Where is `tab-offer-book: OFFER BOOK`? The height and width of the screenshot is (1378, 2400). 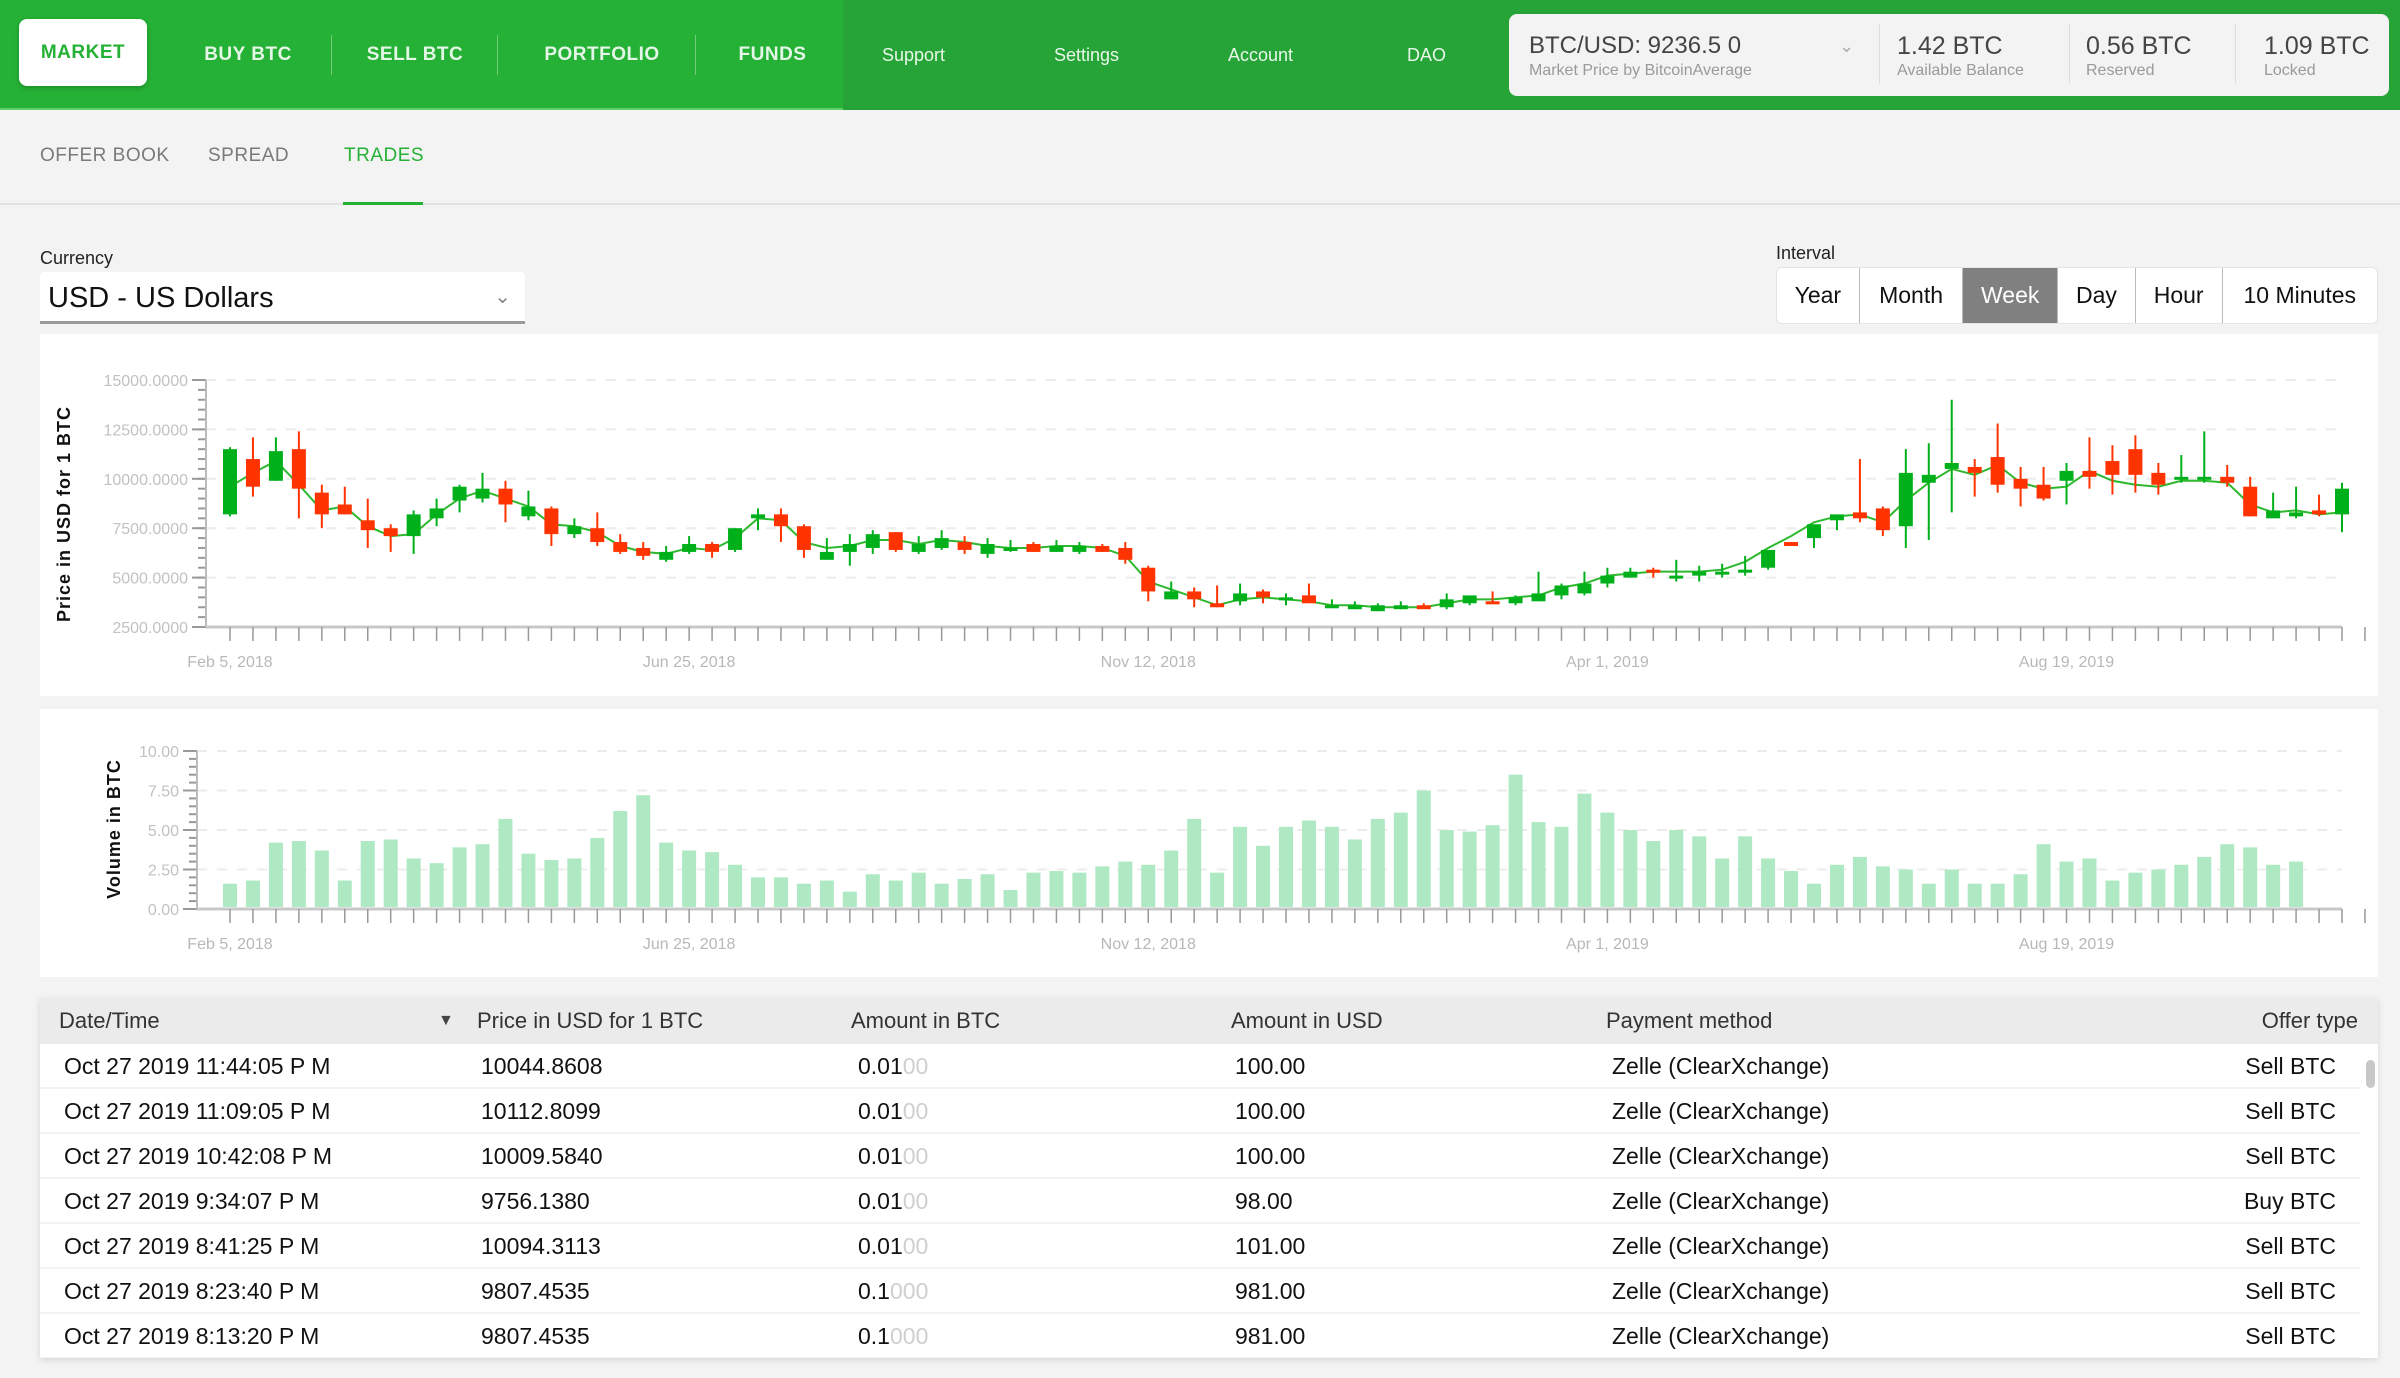 tab-offer-book: OFFER BOOK is located at coordinates (105, 156).